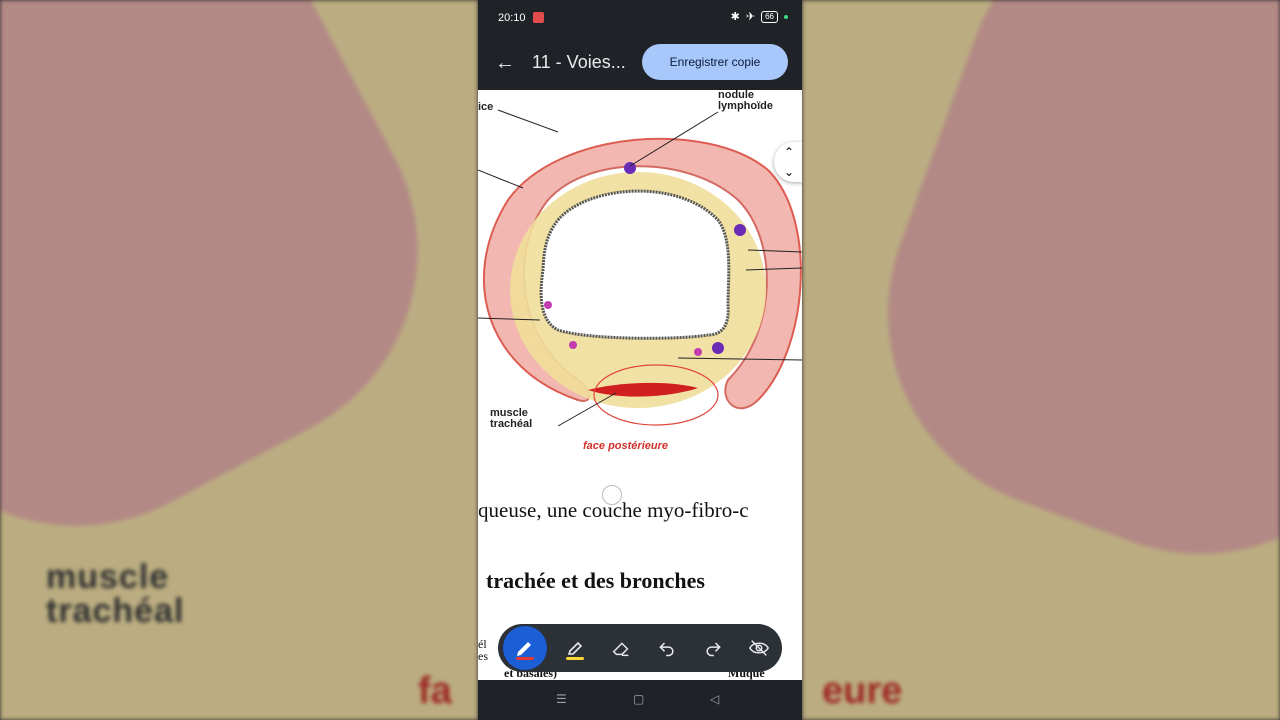  I want to click on undo-icon, so click(666, 649).